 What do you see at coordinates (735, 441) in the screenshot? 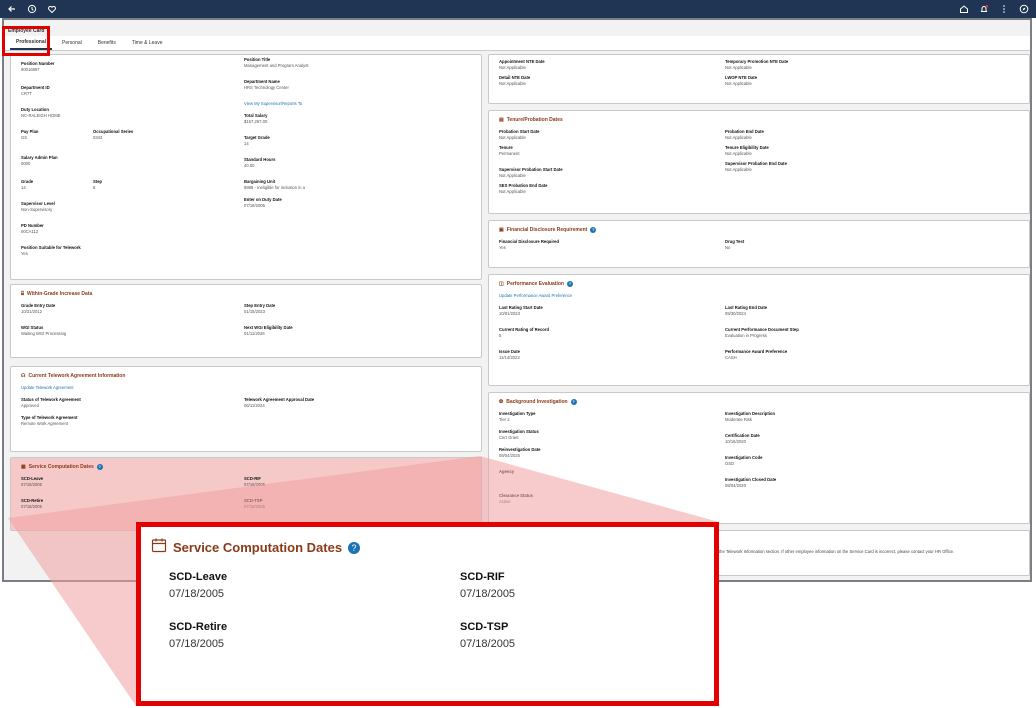
I see `certification-date-value: 10/16/2020` at bounding box center [735, 441].